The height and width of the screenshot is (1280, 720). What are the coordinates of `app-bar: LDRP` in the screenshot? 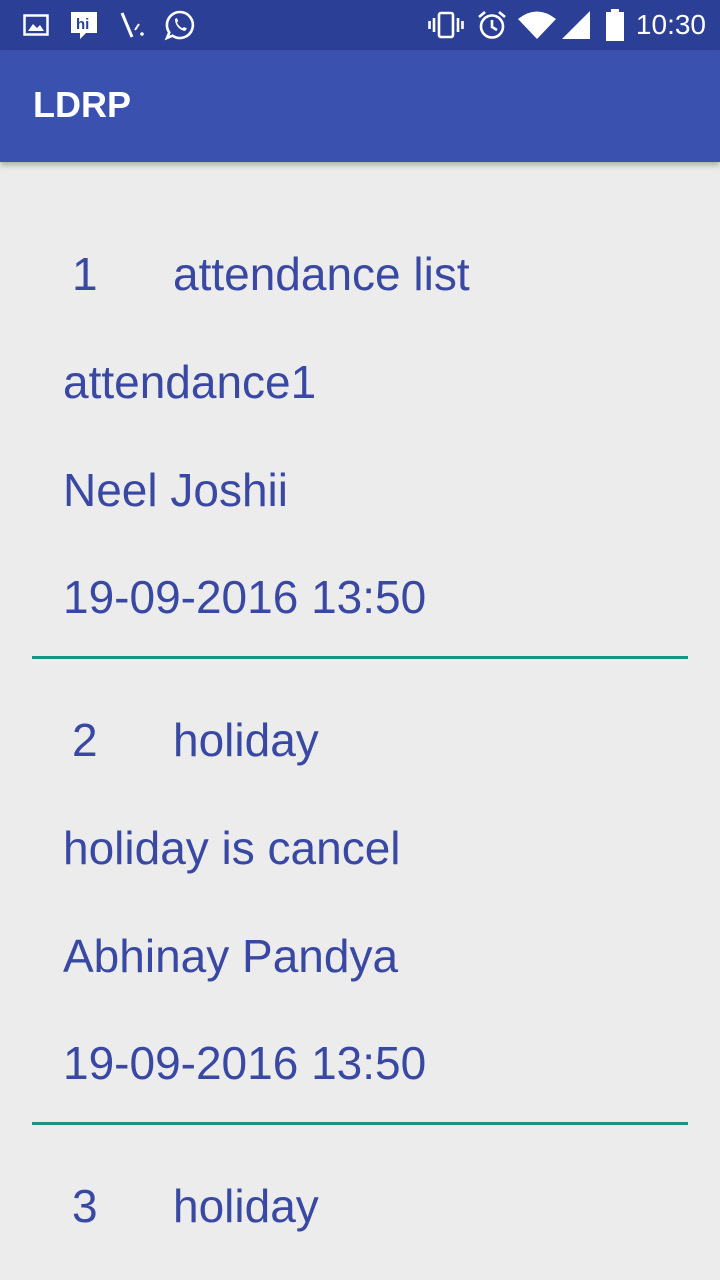 It's located at (360, 106).